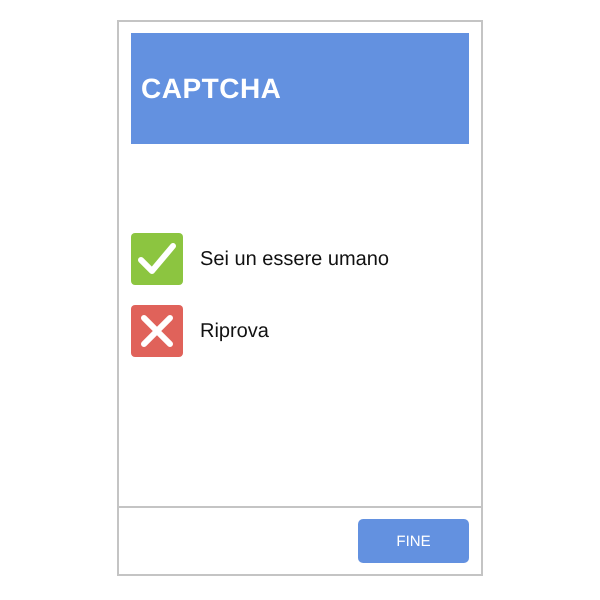 Image resolution: width=600 pixels, height=600 pixels. What do you see at coordinates (211, 88) in the screenshot?
I see `dialog-title: CAPTCHA` at bounding box center [211, 88].